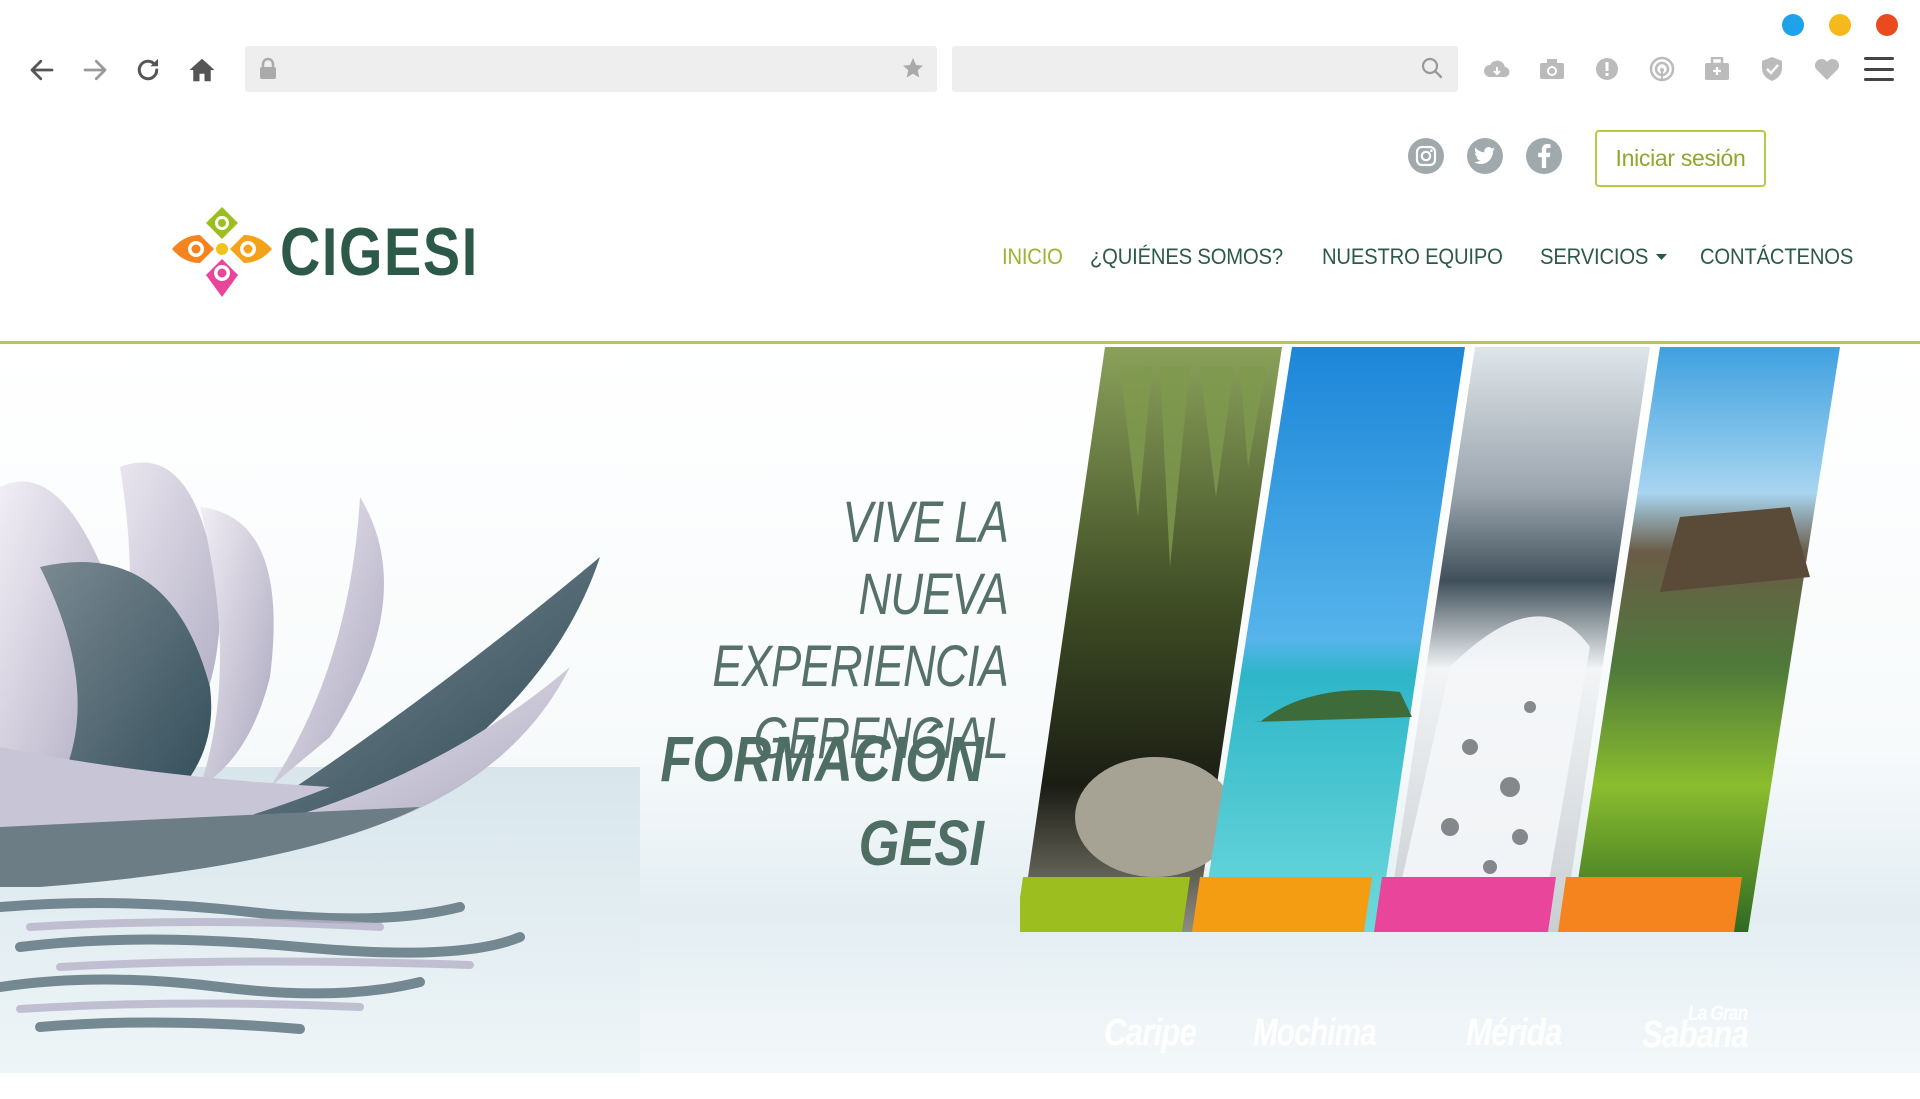 The image size is (1920, 1099). I want to click on reload-icon, so click(148, 69).